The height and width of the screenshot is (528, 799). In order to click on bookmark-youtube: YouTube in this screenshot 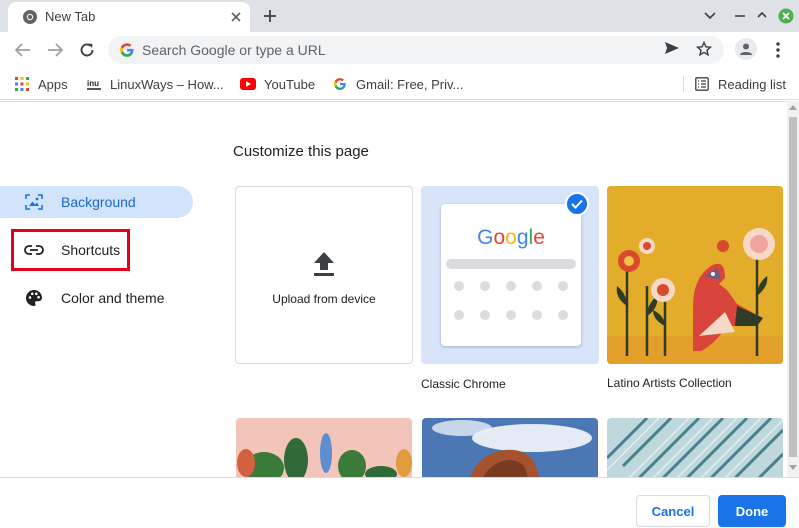, I will do `click(277, 84)`.